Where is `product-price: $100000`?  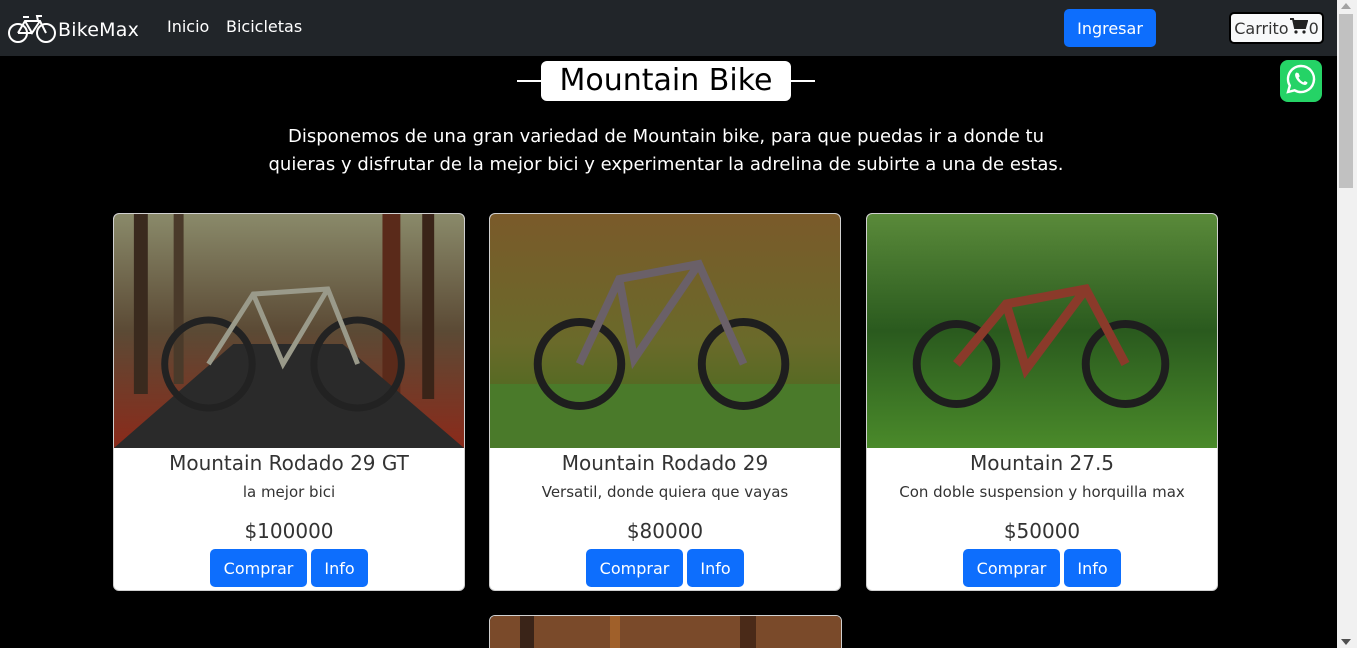
product-price: $100000 is located at coordinates (289, 531).